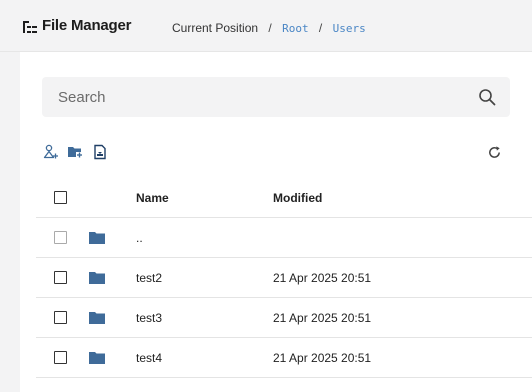 This screenshot has width=532, height=392. I want to click on row-name: .., so click(139, 238).